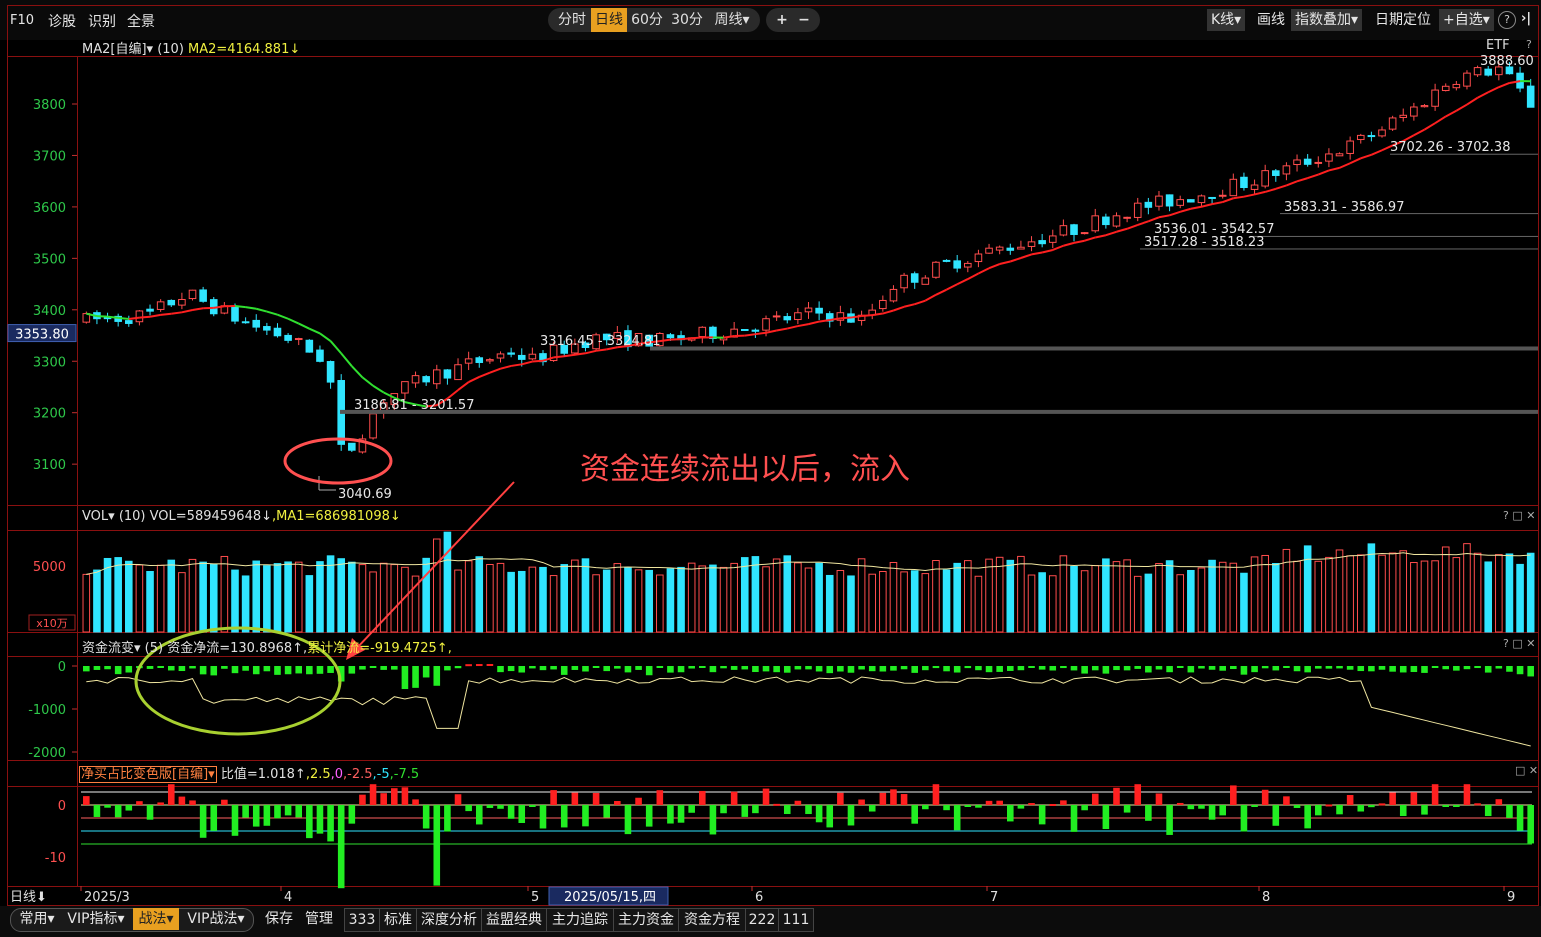 The image size is (1541, 937). I want to click on vol-panel-controls: ? □ ✕, so click(1519, 515).